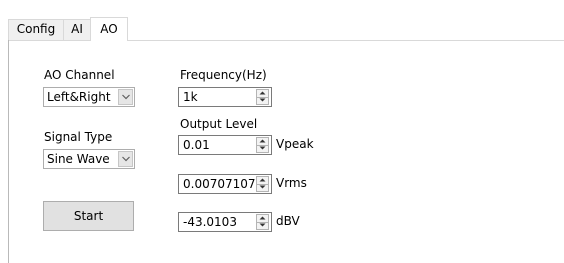  What do you see at coordinates (78, 137) in the screenshot?
I see `signal-type-label: Signal Type` at bounding box center [78, 137].